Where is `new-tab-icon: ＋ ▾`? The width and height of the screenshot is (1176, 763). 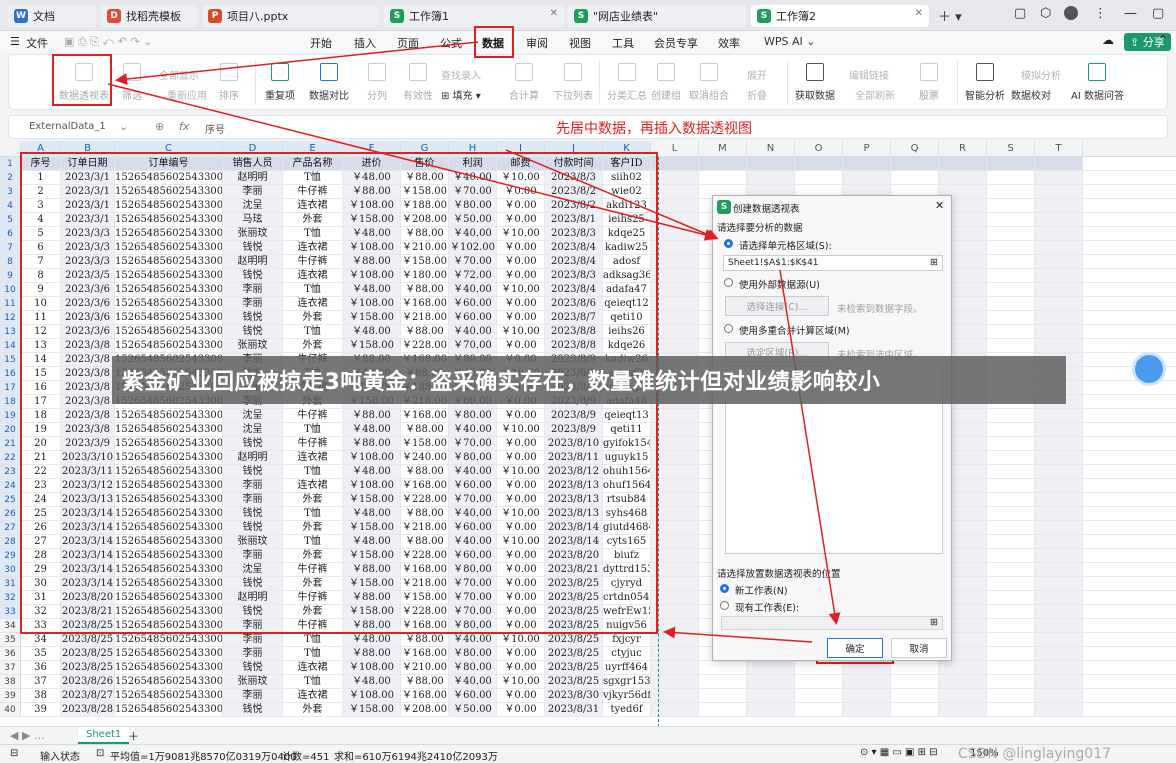
new-tab-icon: ＋ ▾ is located at coordinates (950, 15).